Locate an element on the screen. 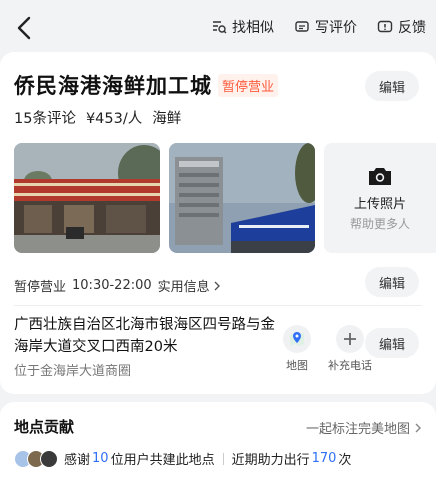 The width and height of the screenshot is (436, 481). add-phone-label: 补充电话 is located at coordinates (350, 365).